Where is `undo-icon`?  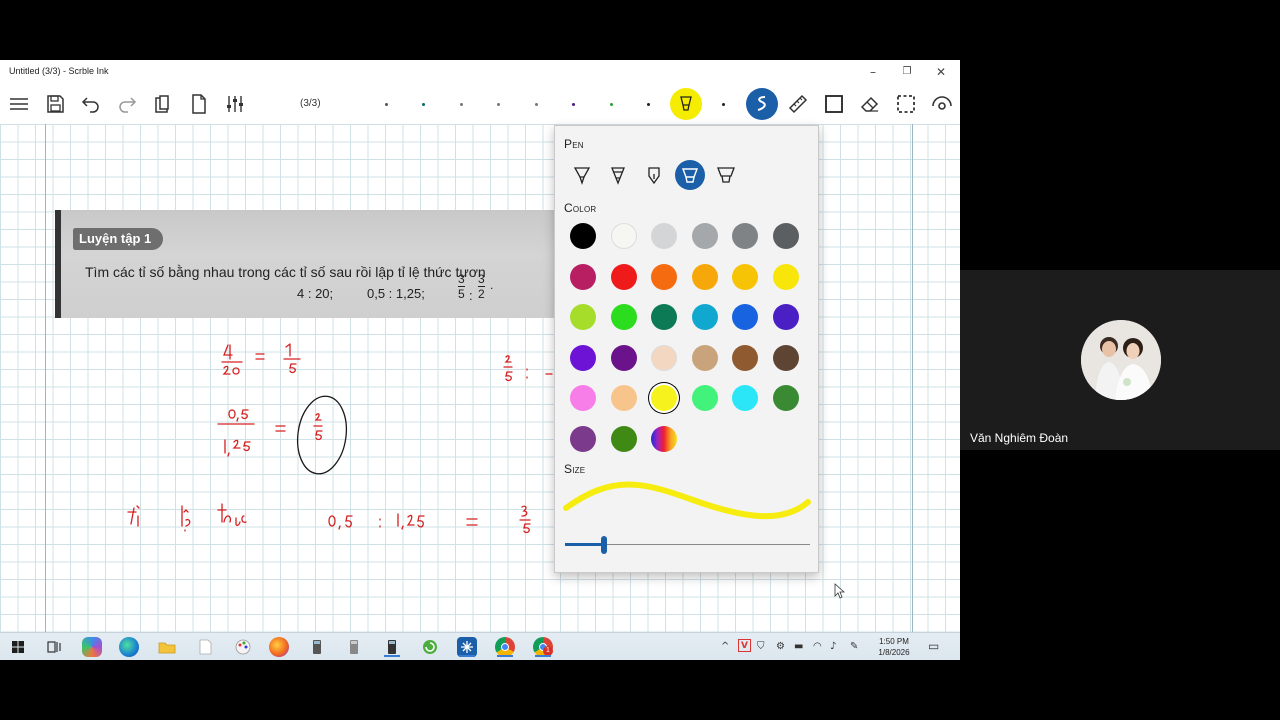
undo-icon is located at coordinates (91, 104).